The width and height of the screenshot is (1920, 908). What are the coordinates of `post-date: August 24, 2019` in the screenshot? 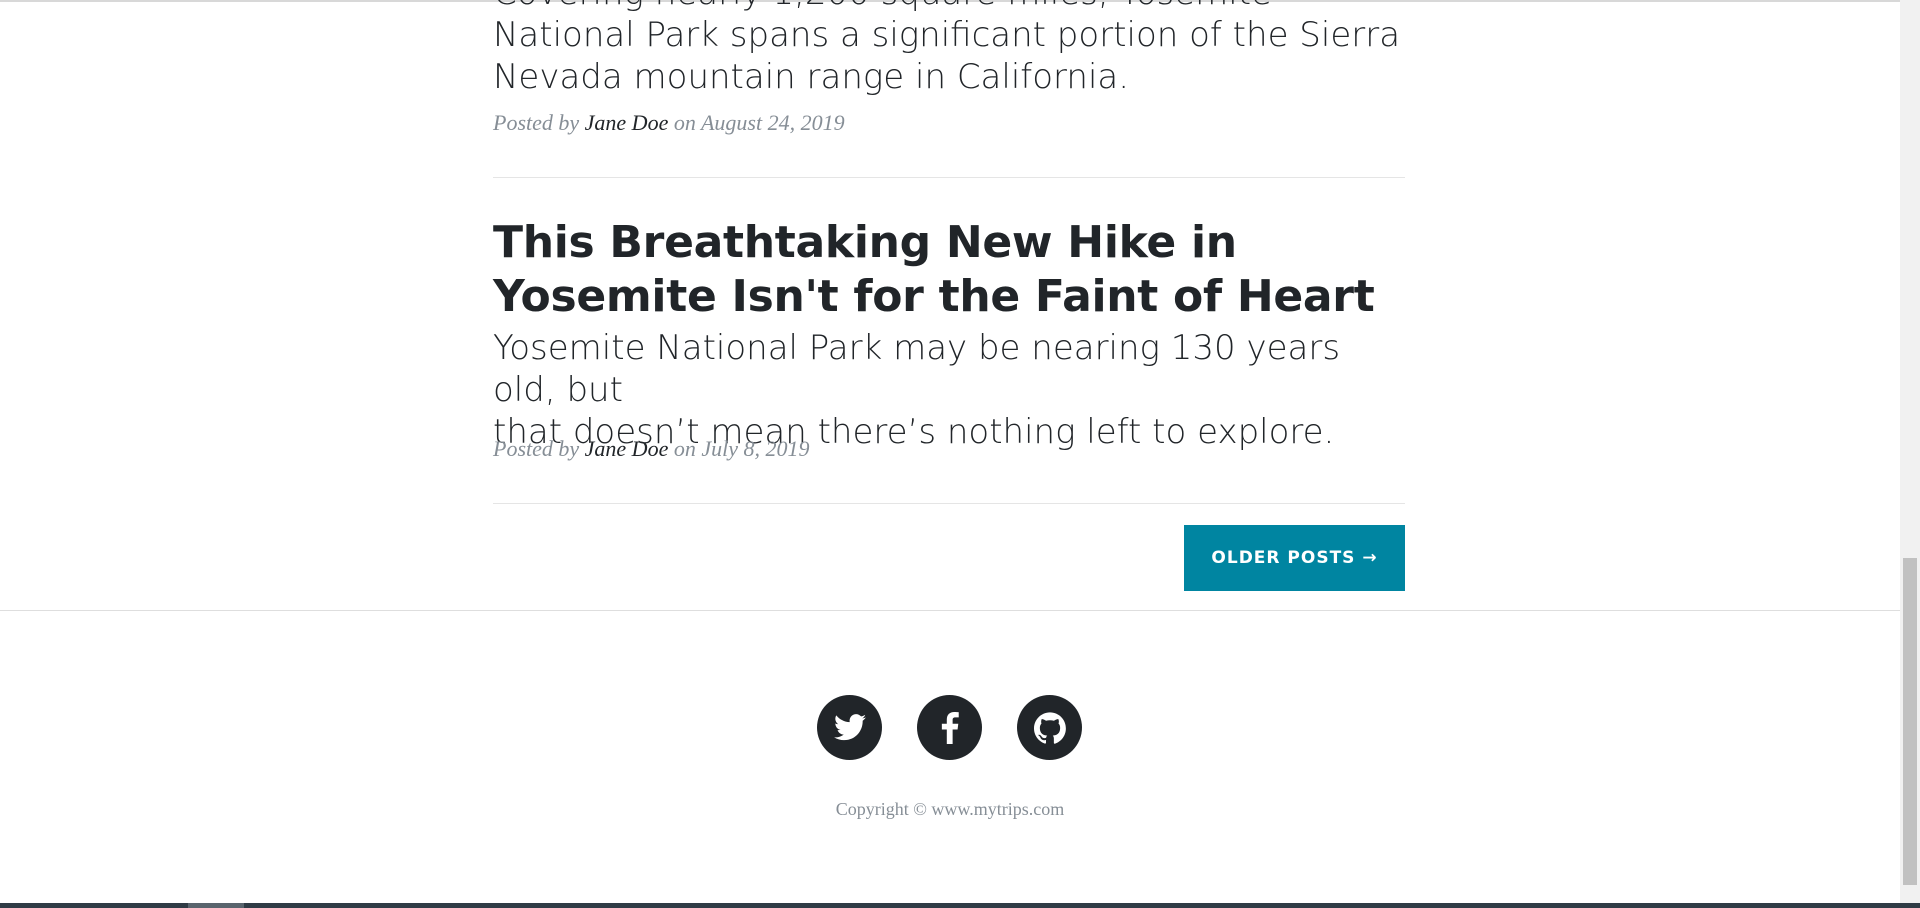 It's located at (772, 122).